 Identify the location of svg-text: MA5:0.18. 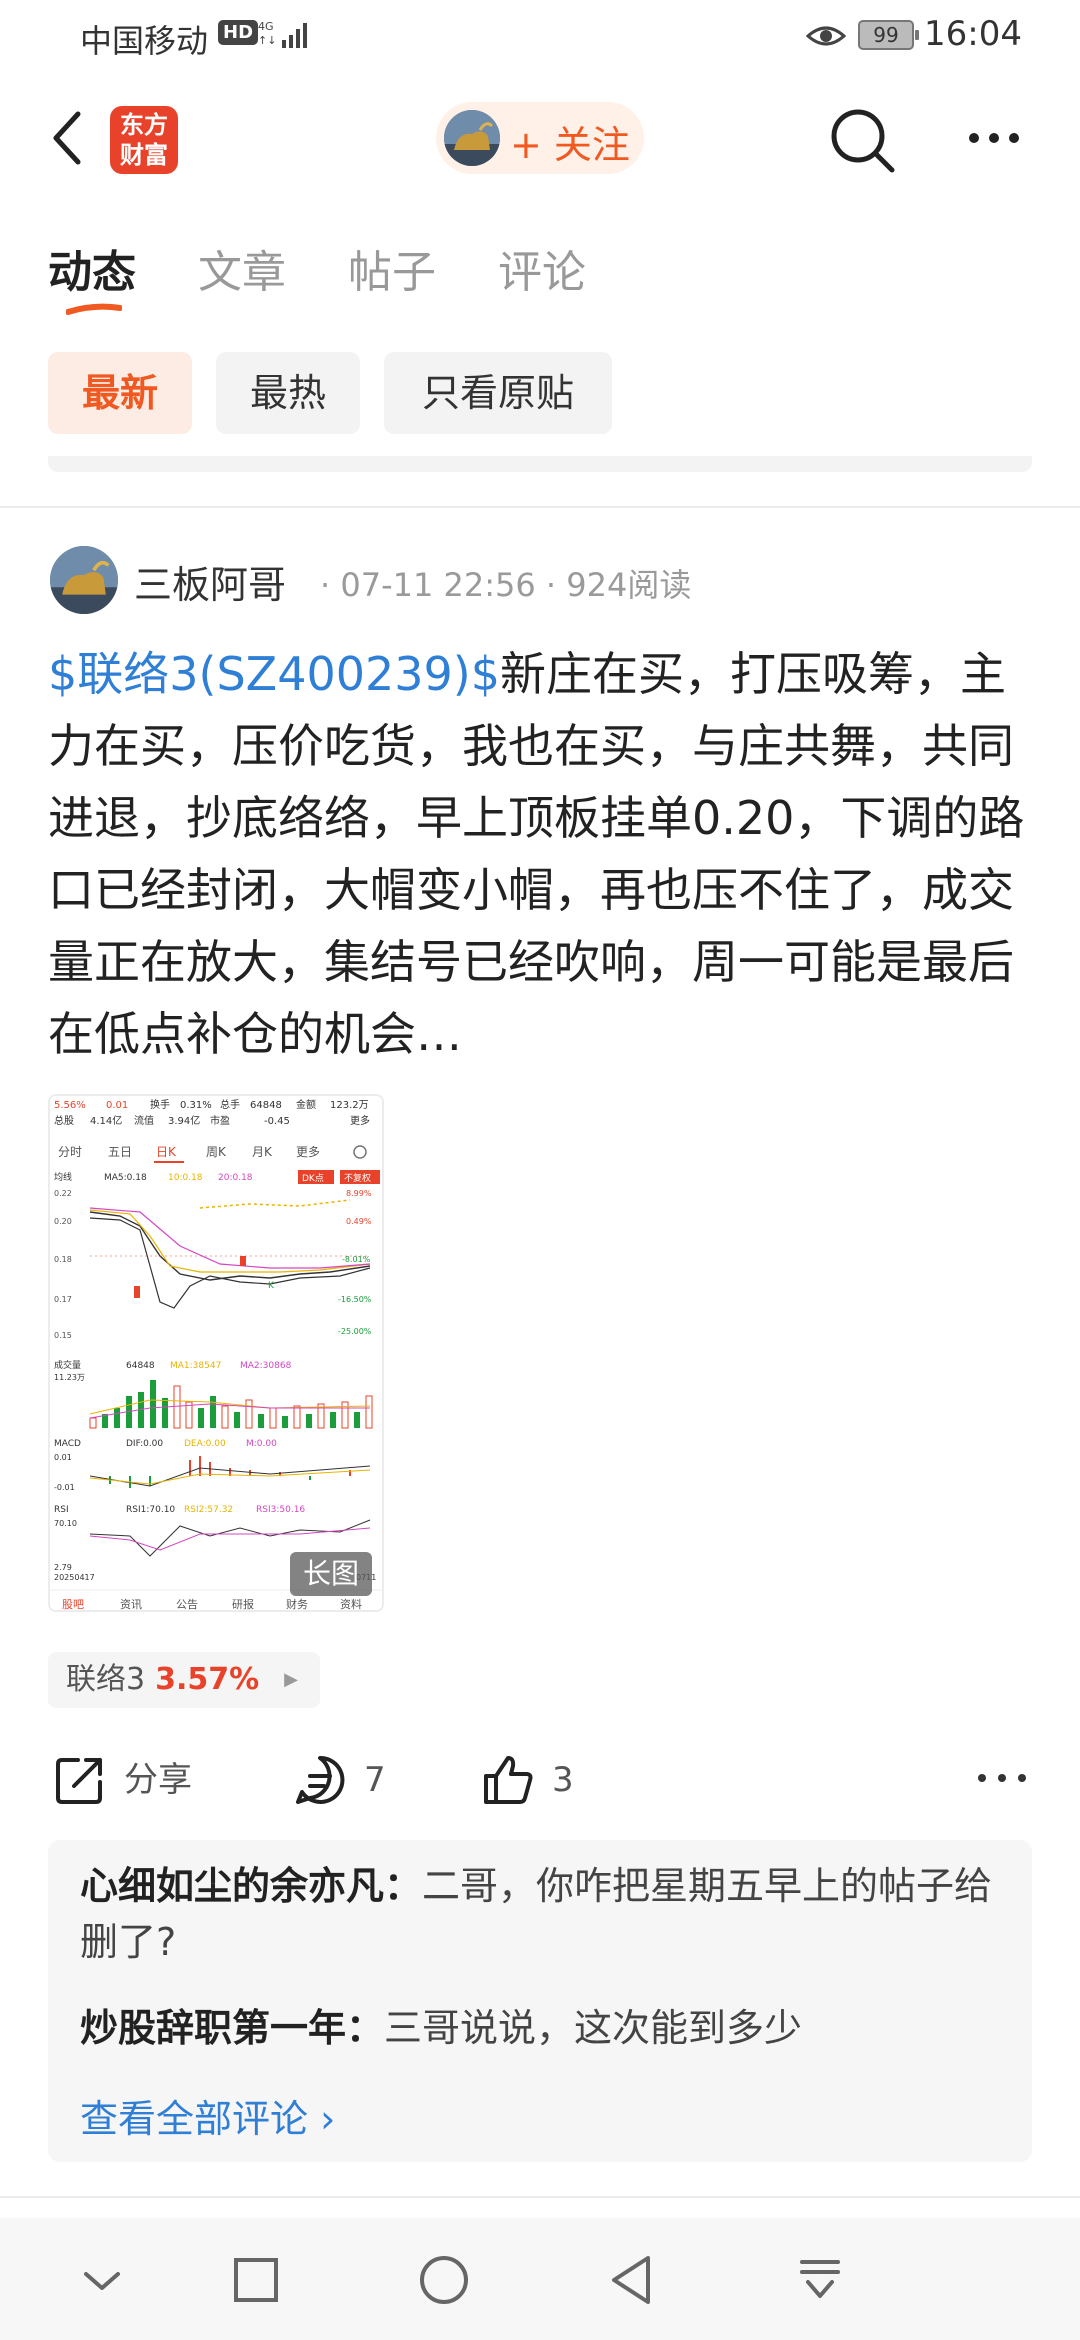
(125, 1178).